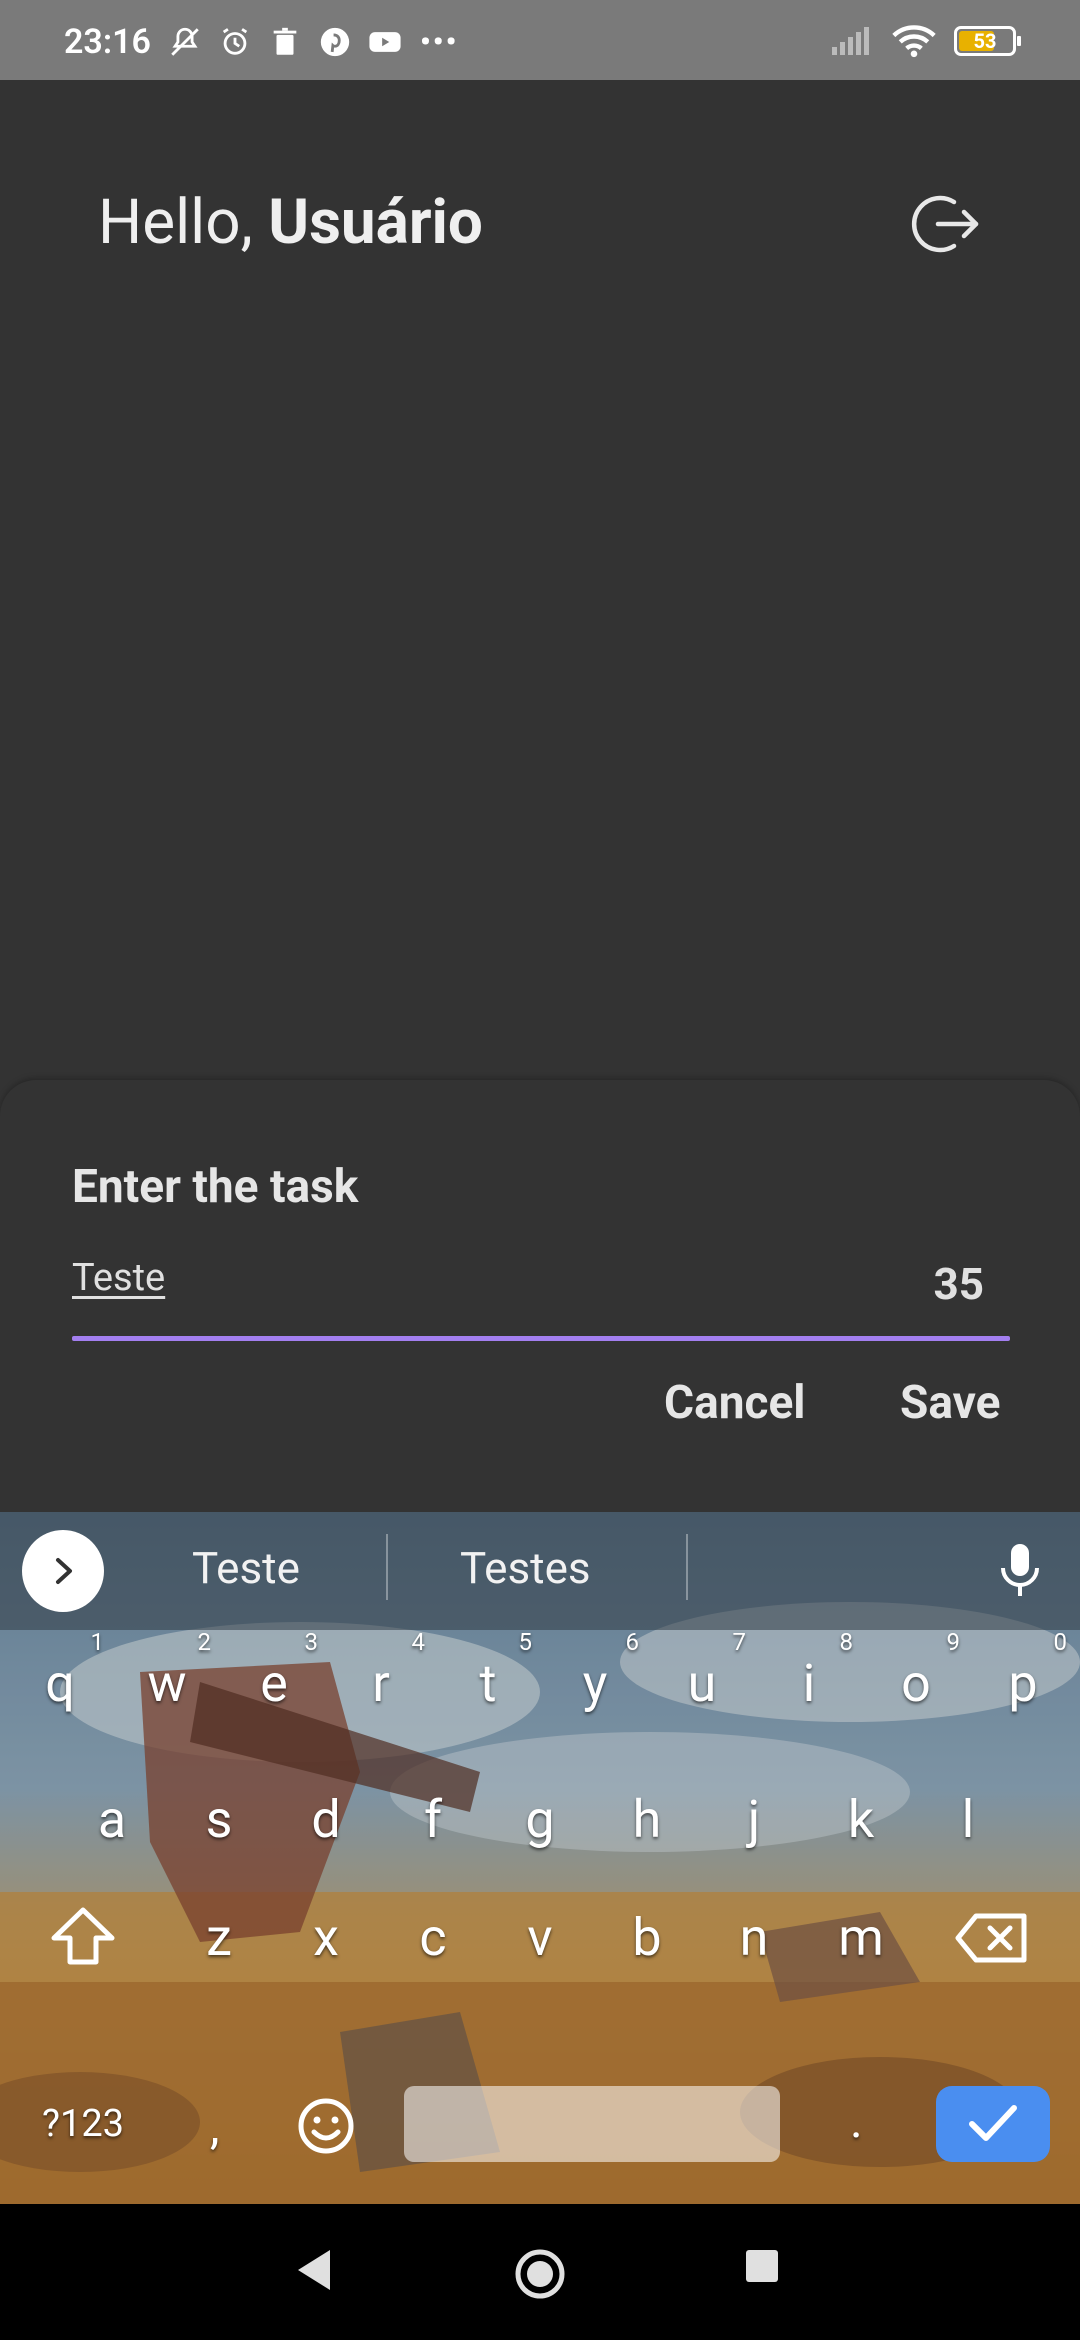  What do you see at coordinates (647, 1938) in the screenshot?
I see `key-b: b` at bounding box center [647, 1938].